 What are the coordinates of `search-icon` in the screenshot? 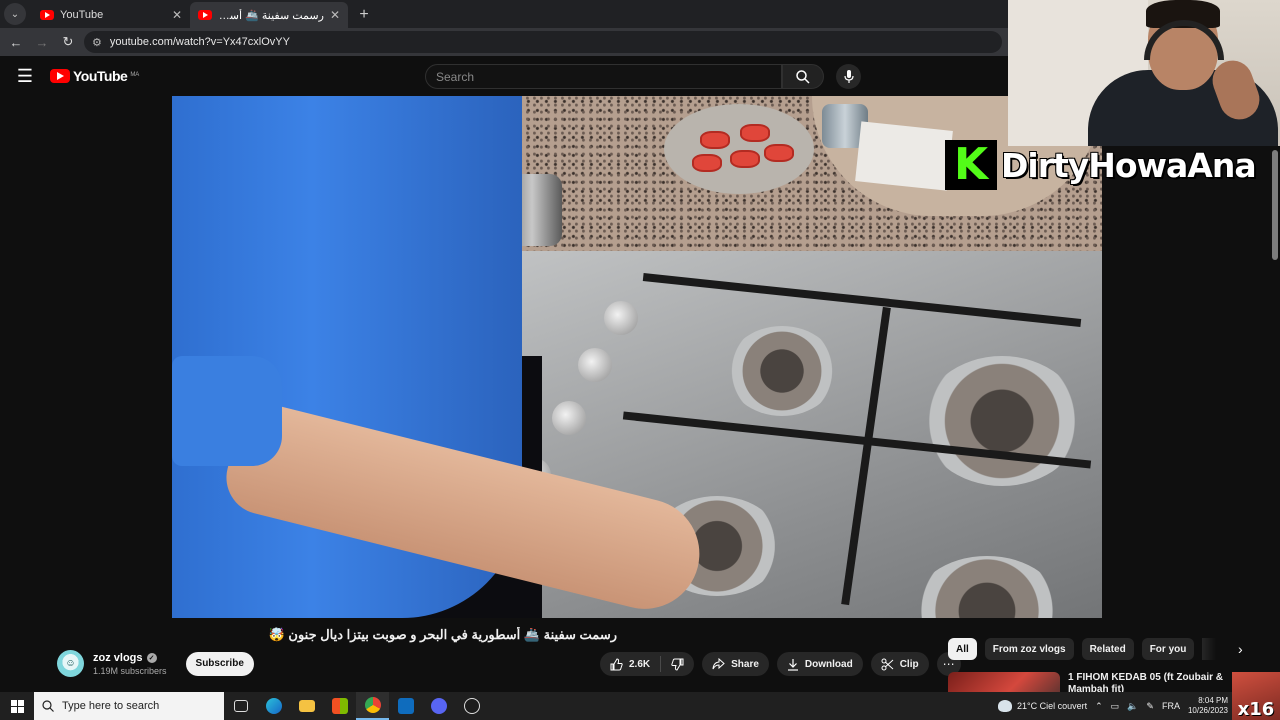 It's located at (803, 76).